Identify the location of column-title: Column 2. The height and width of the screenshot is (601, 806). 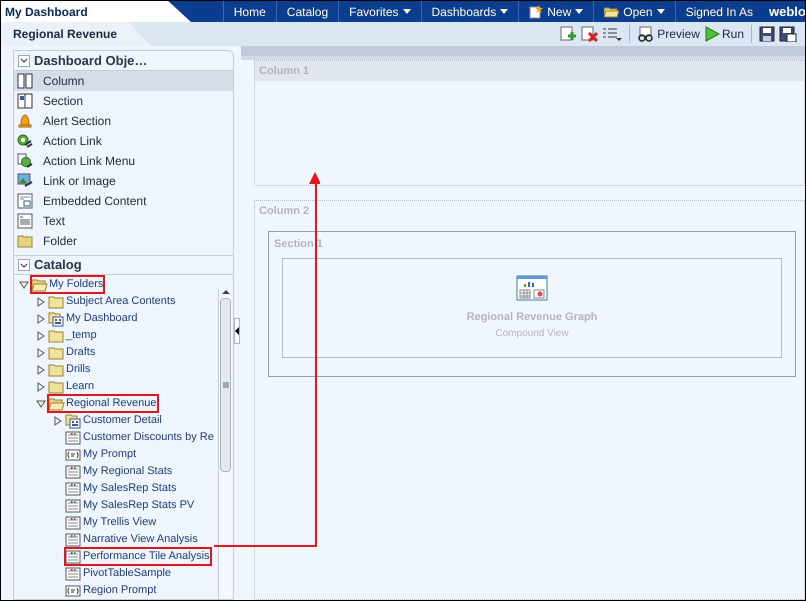
(284, 211).